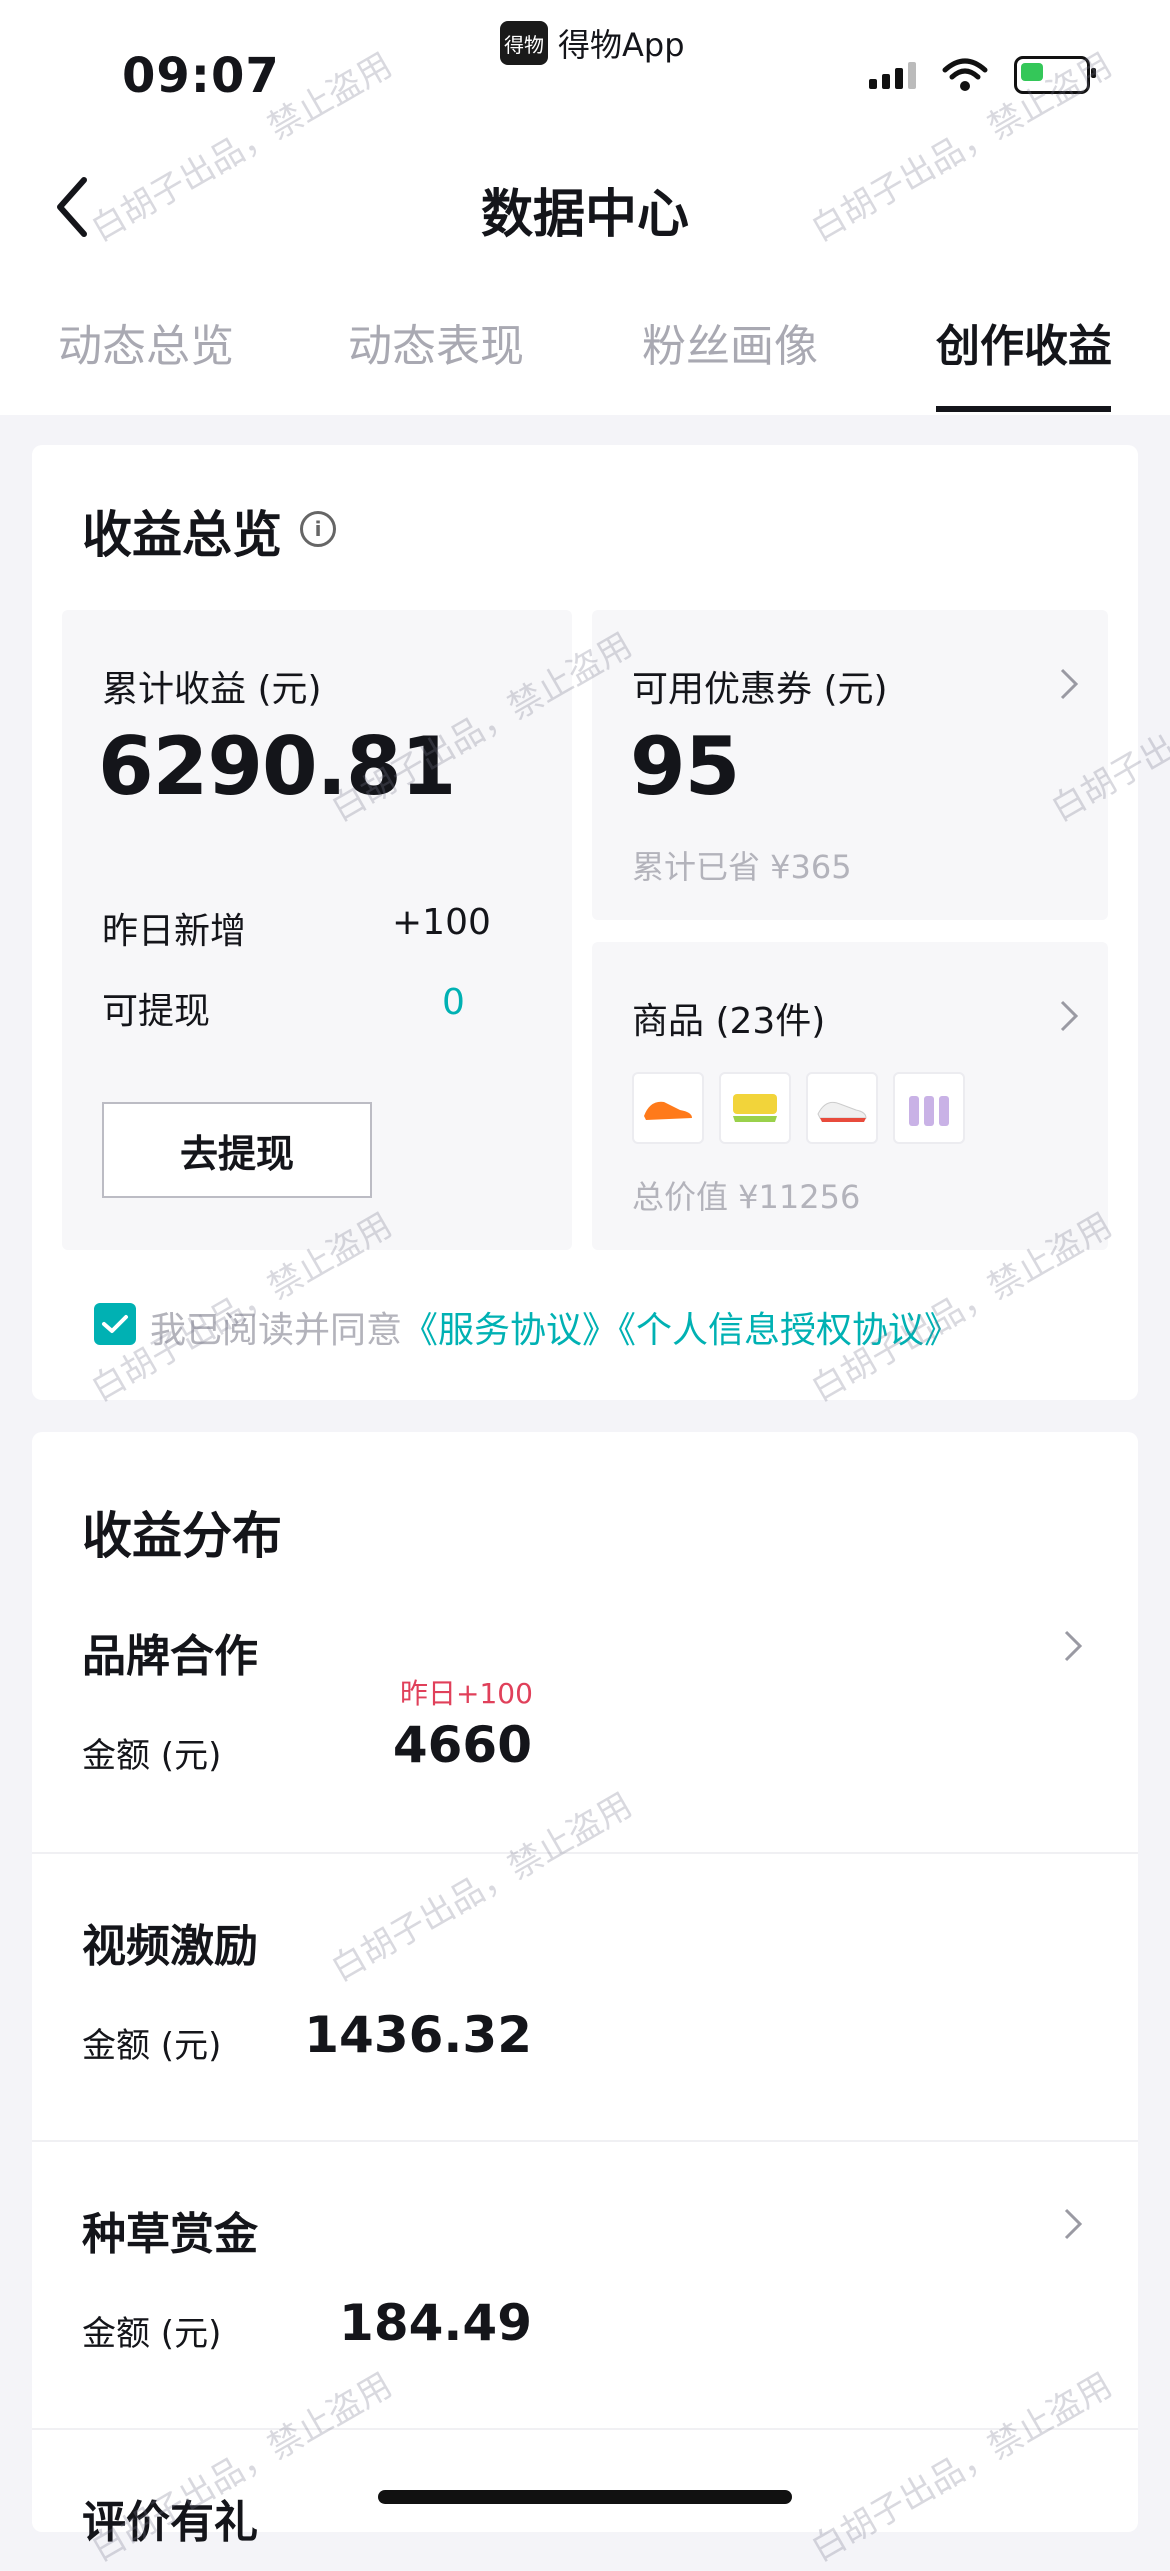 This screenshot has width=1170, height=2571. I want to click on tab-active-indicator, so click(1023, 409).